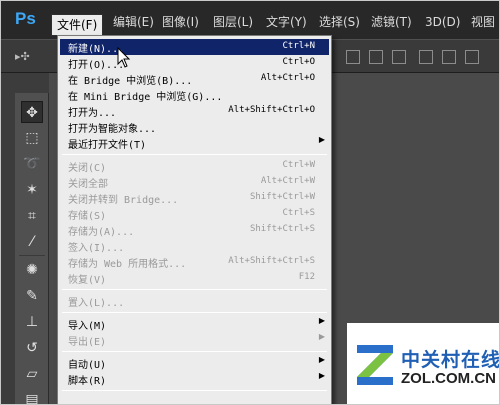  What do you see at coordinates (271, 261) in the screenshot?
I see `menu-item-shortcut: Alt+Shift+Ctrl+S` at bounding box center [271, 261].